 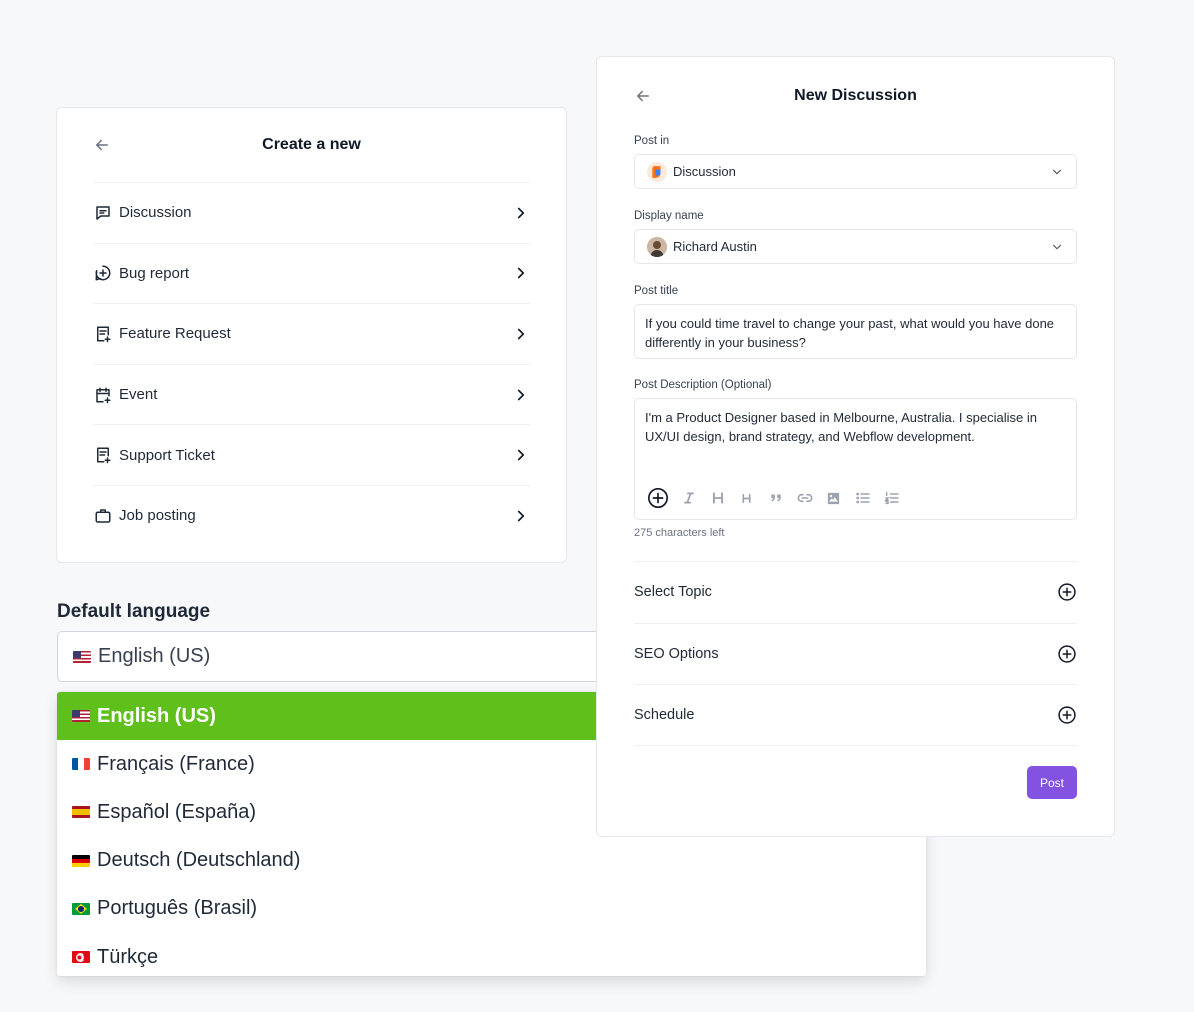 I want to click on new-discussion-title: New Discussion, so click(x=855, y=95).